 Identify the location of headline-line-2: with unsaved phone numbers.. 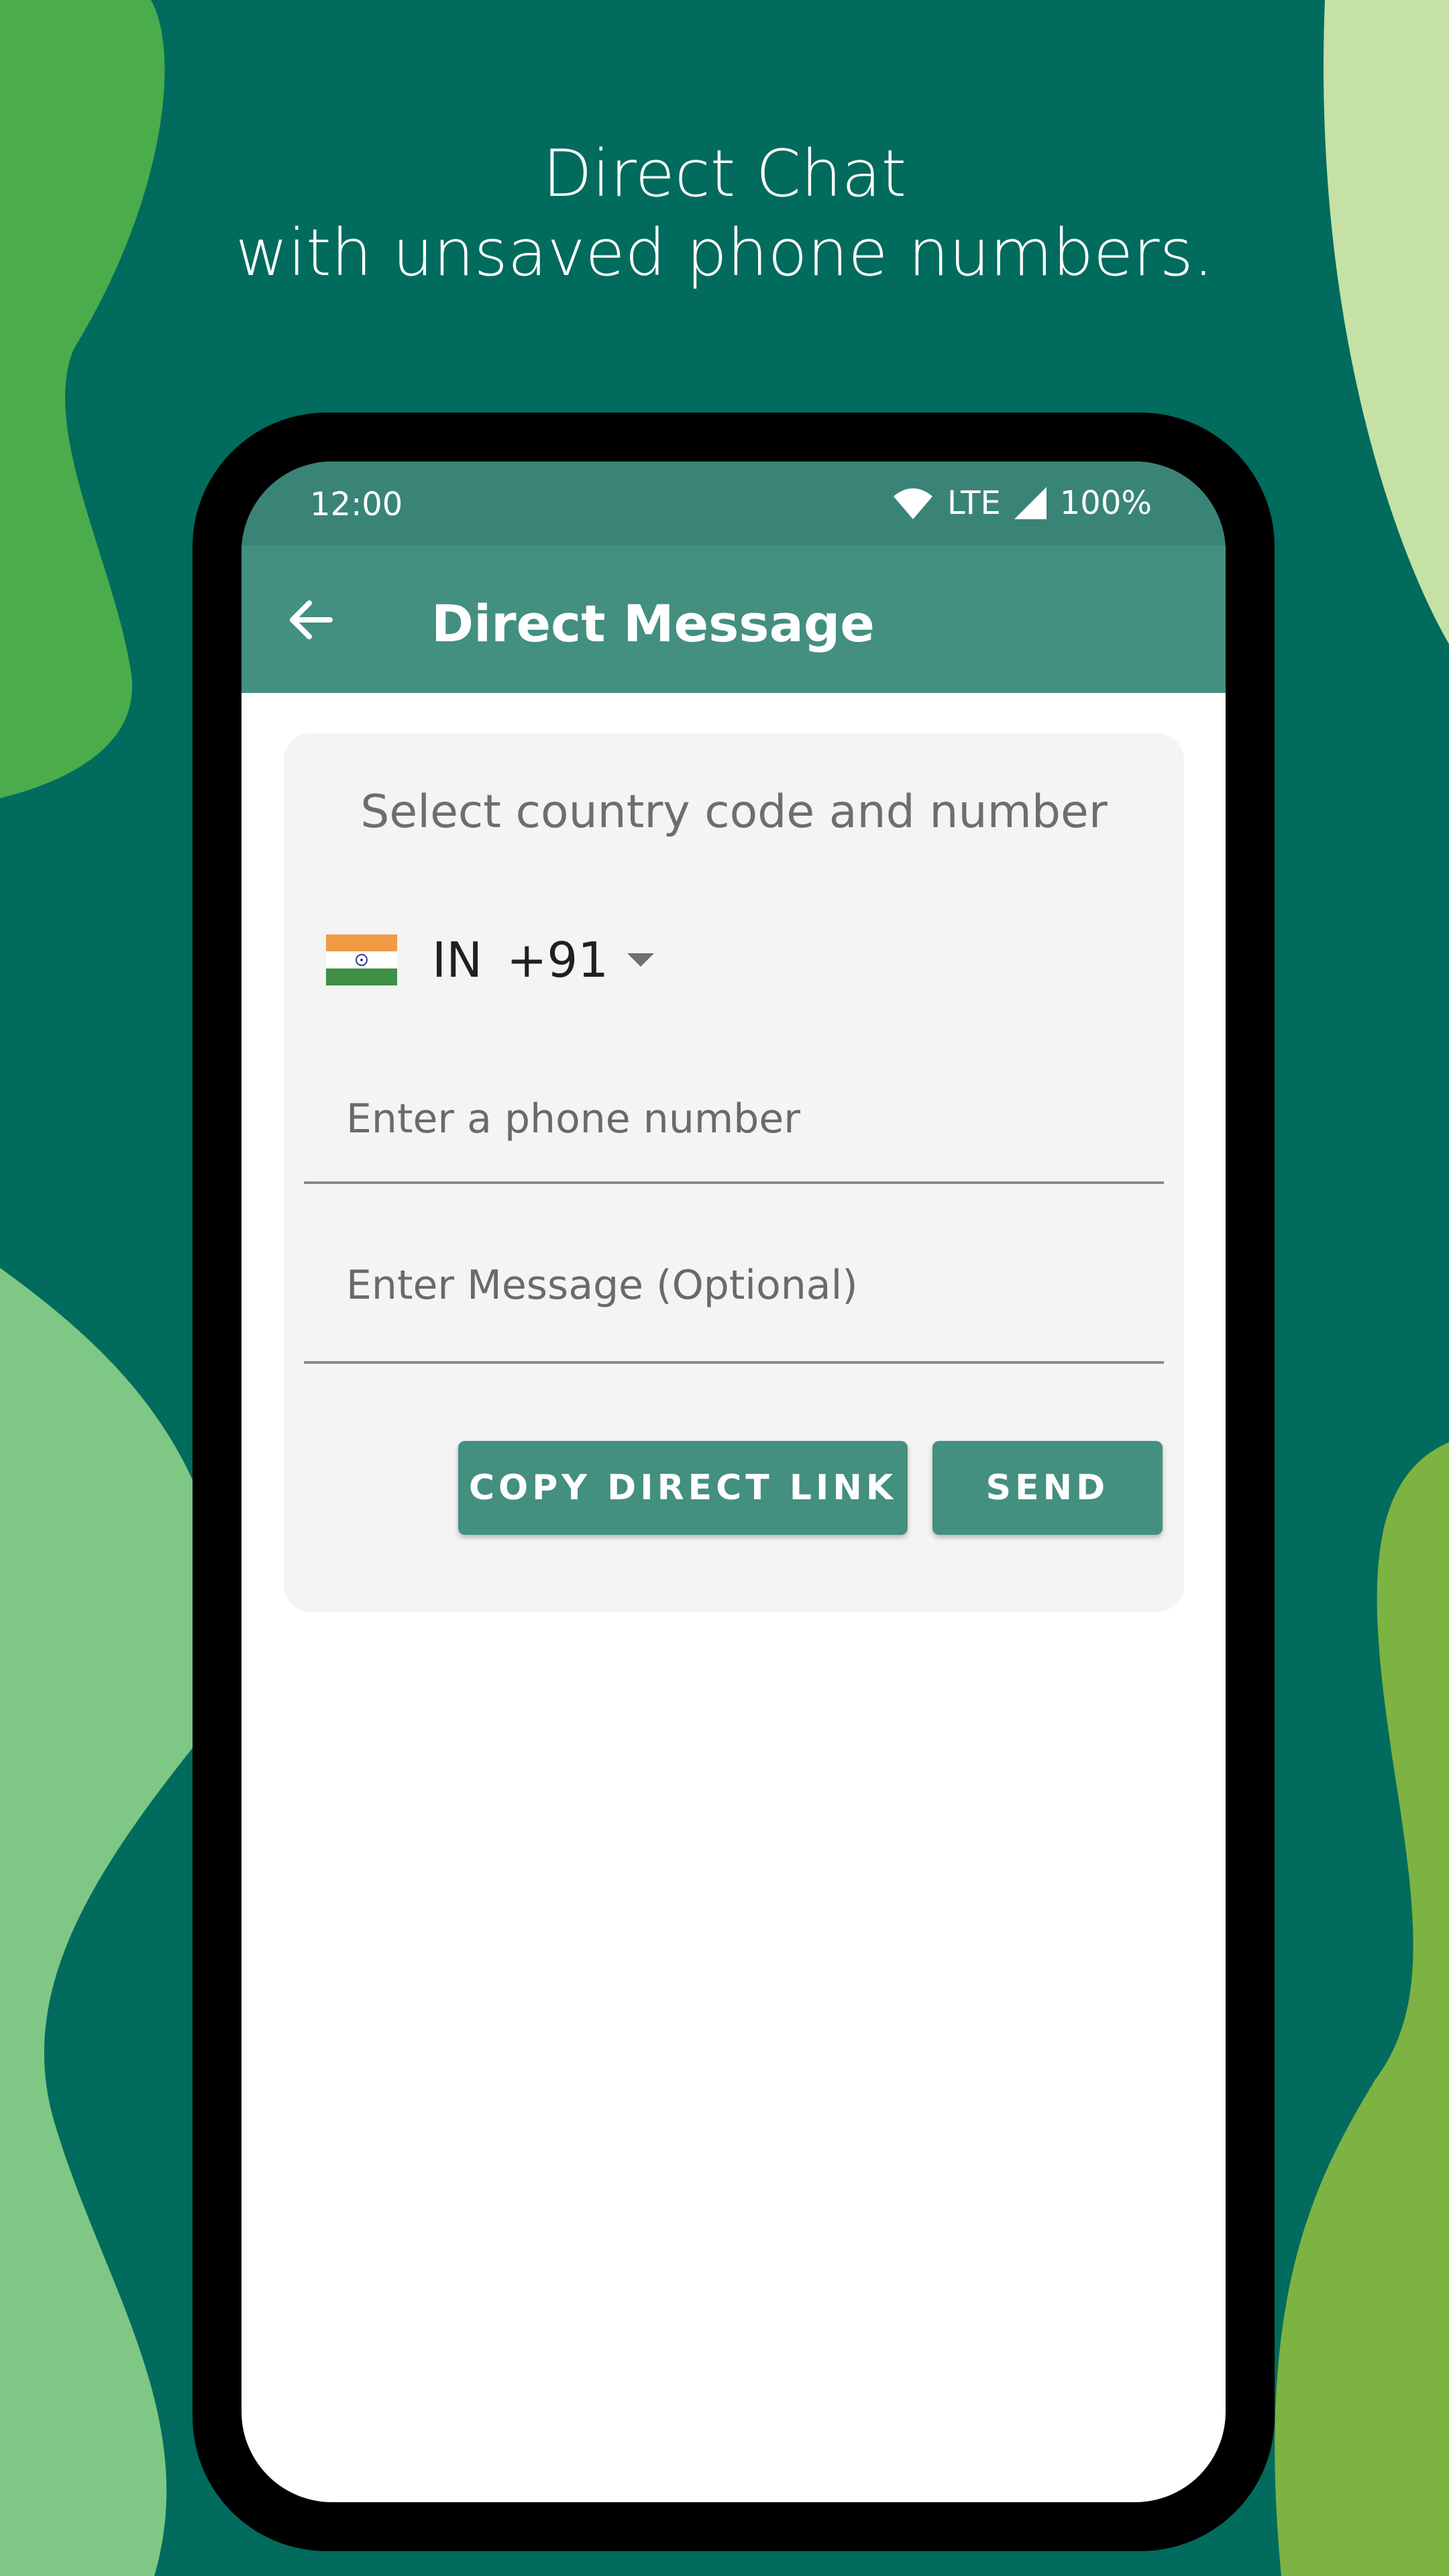
(724, 252).